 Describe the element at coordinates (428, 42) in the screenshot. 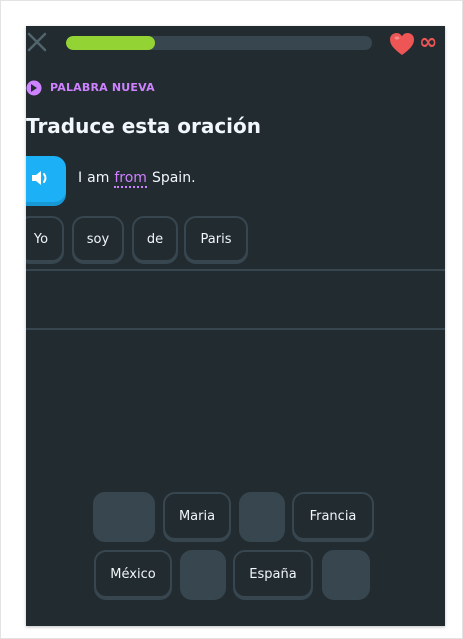

I see `hearts-count: ∞` at that location.